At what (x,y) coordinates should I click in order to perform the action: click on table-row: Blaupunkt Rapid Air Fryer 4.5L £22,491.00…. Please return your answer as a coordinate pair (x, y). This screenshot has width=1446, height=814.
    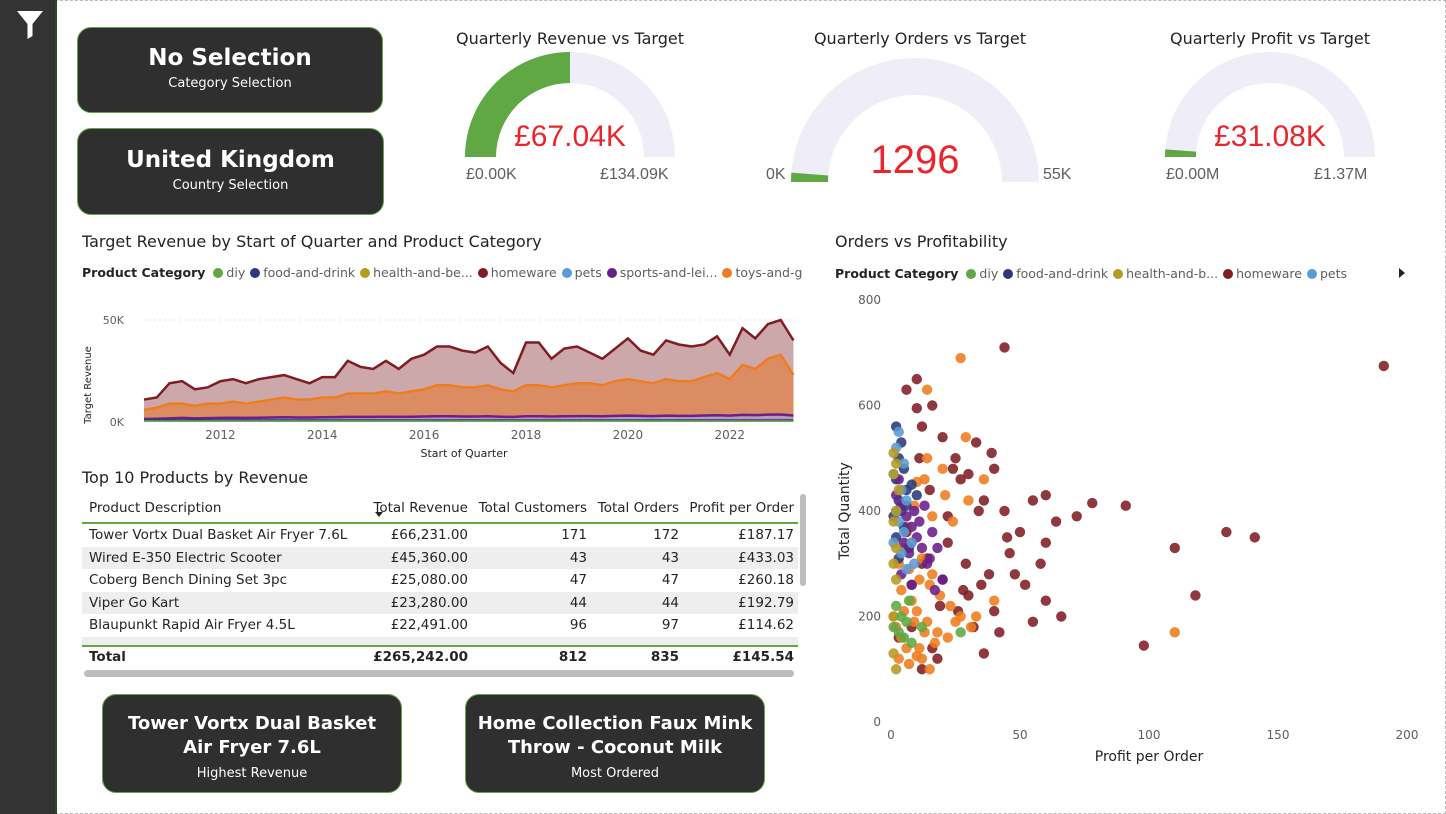
    Looking at the image, I should click on (440, 625).